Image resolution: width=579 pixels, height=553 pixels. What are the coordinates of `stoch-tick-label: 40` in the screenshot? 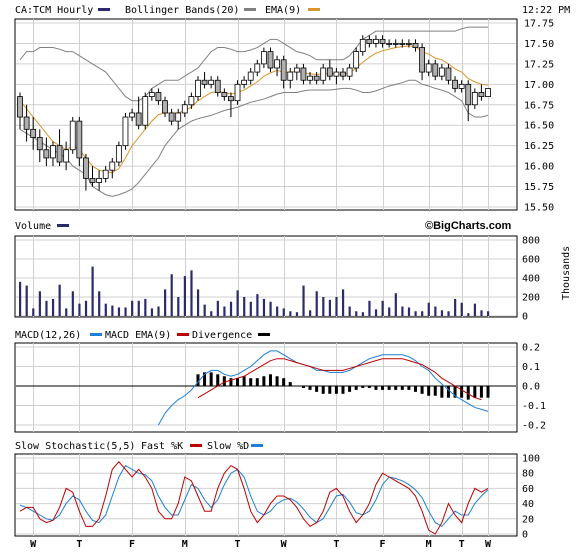 It's located at (528, 504).